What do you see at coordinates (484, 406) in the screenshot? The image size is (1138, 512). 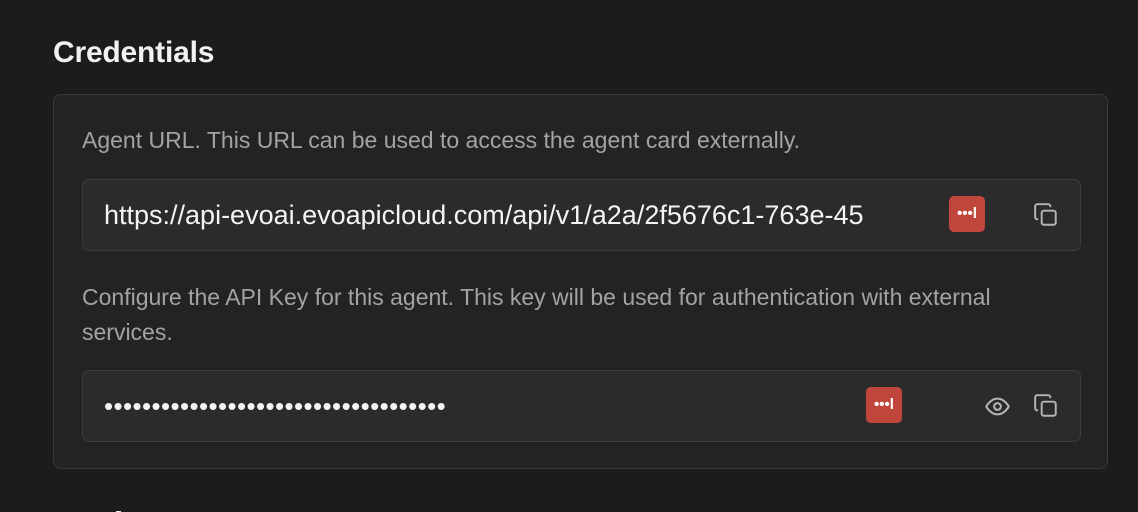 I see `api-key-masked-value: ••••••••••••••••••••••••••••••••••••` at bounding box center [484, 406].